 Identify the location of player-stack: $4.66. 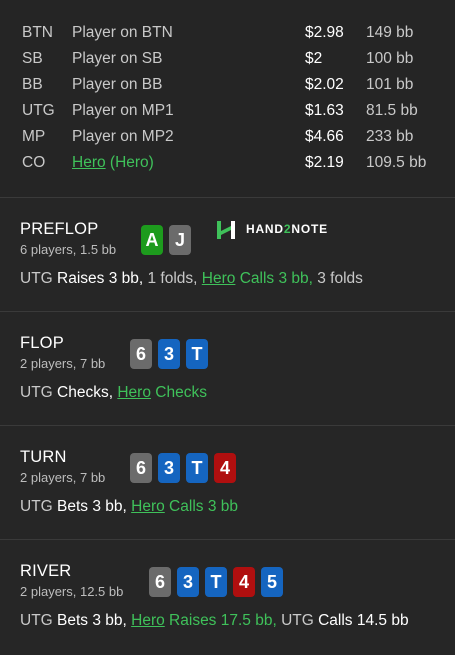
(324, 136).